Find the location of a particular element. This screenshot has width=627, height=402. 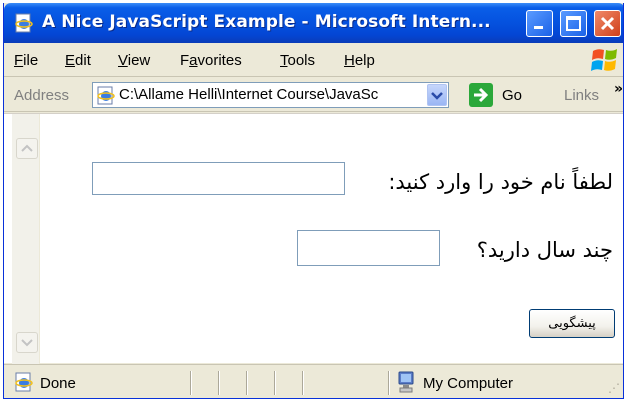

age-input is located at coordinates (368, 248).